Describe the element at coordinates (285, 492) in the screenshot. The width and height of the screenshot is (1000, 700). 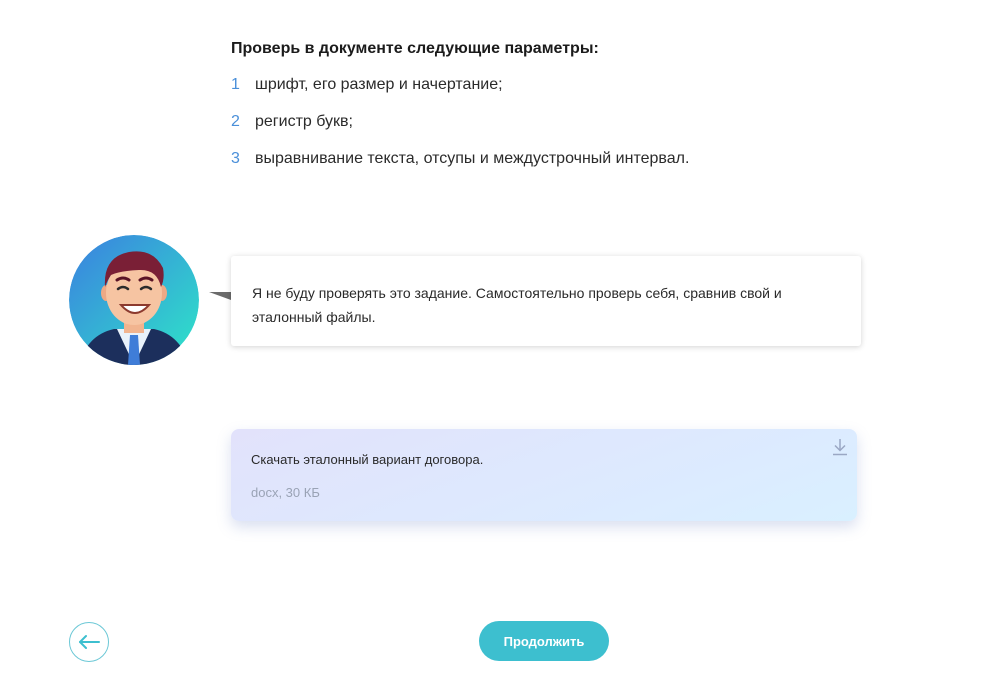
I see `download-meta: docx, 30 КБ` at that location.